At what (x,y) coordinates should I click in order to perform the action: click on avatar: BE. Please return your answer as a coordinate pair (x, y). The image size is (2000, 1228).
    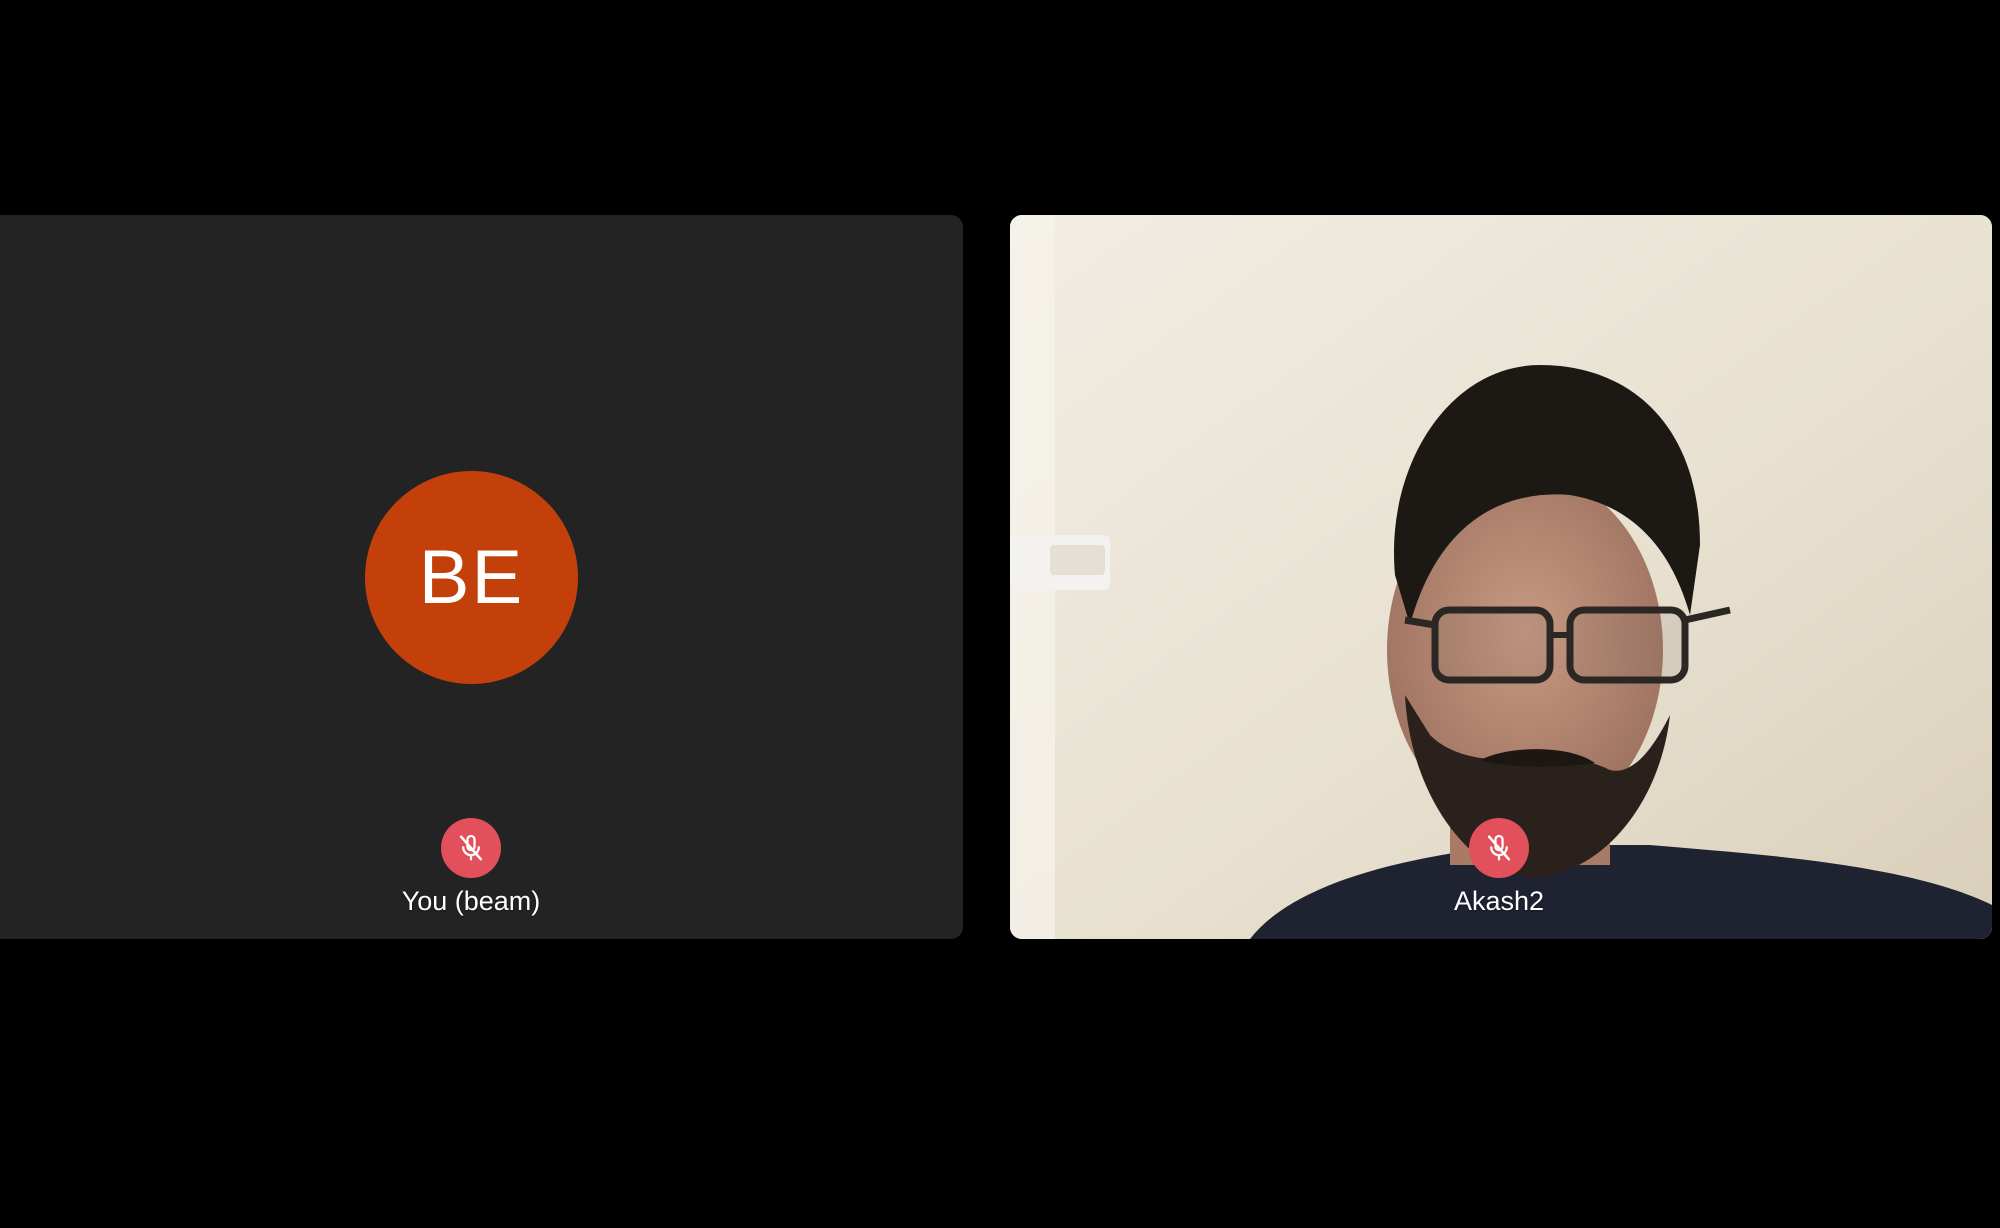
    Looking at the image, I should click on (471, 577).